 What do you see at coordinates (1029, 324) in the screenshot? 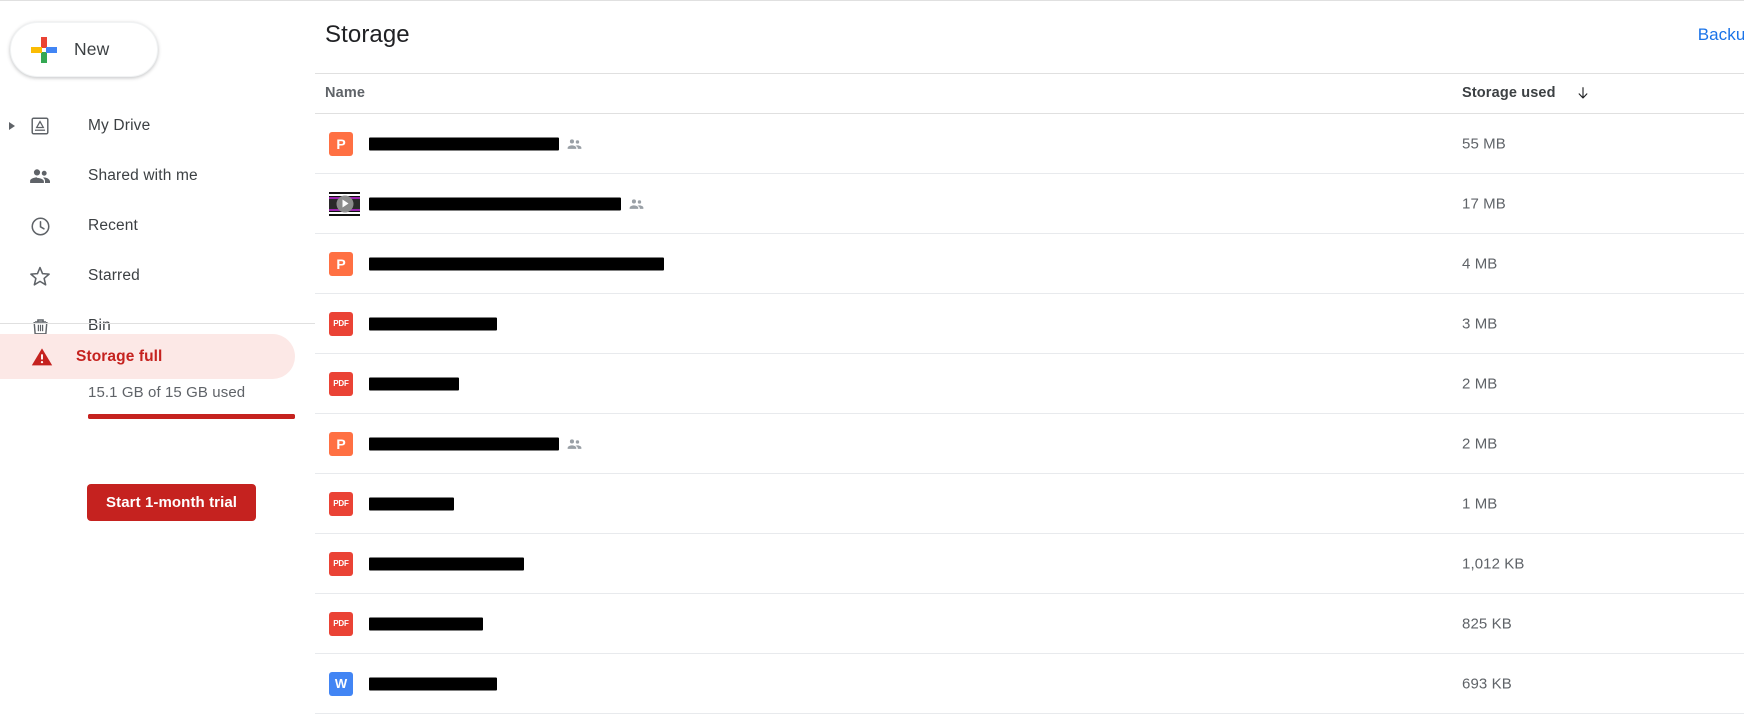
I see `table-row: PDF 3 MB` at bounding box center [1029, 324].